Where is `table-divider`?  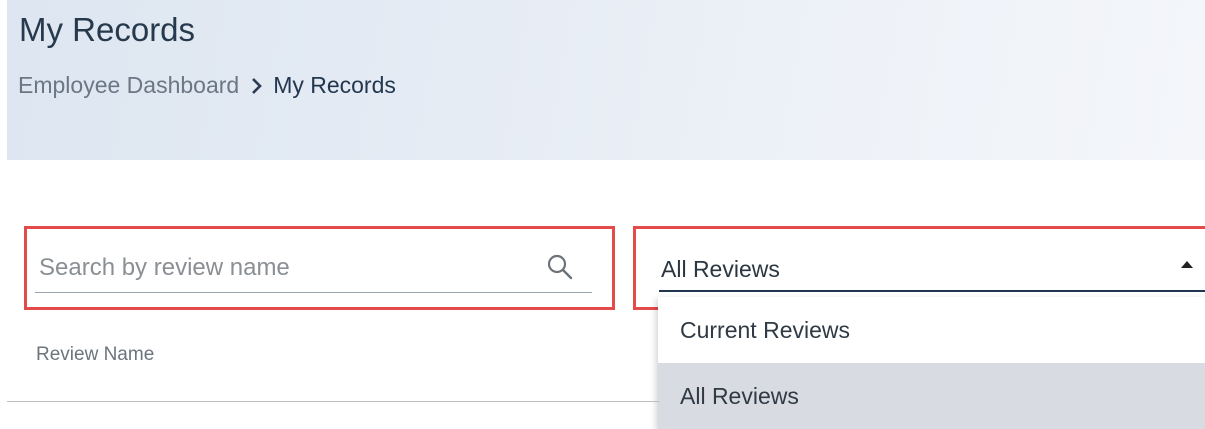
table-divider is located at coordinates (333, 401).